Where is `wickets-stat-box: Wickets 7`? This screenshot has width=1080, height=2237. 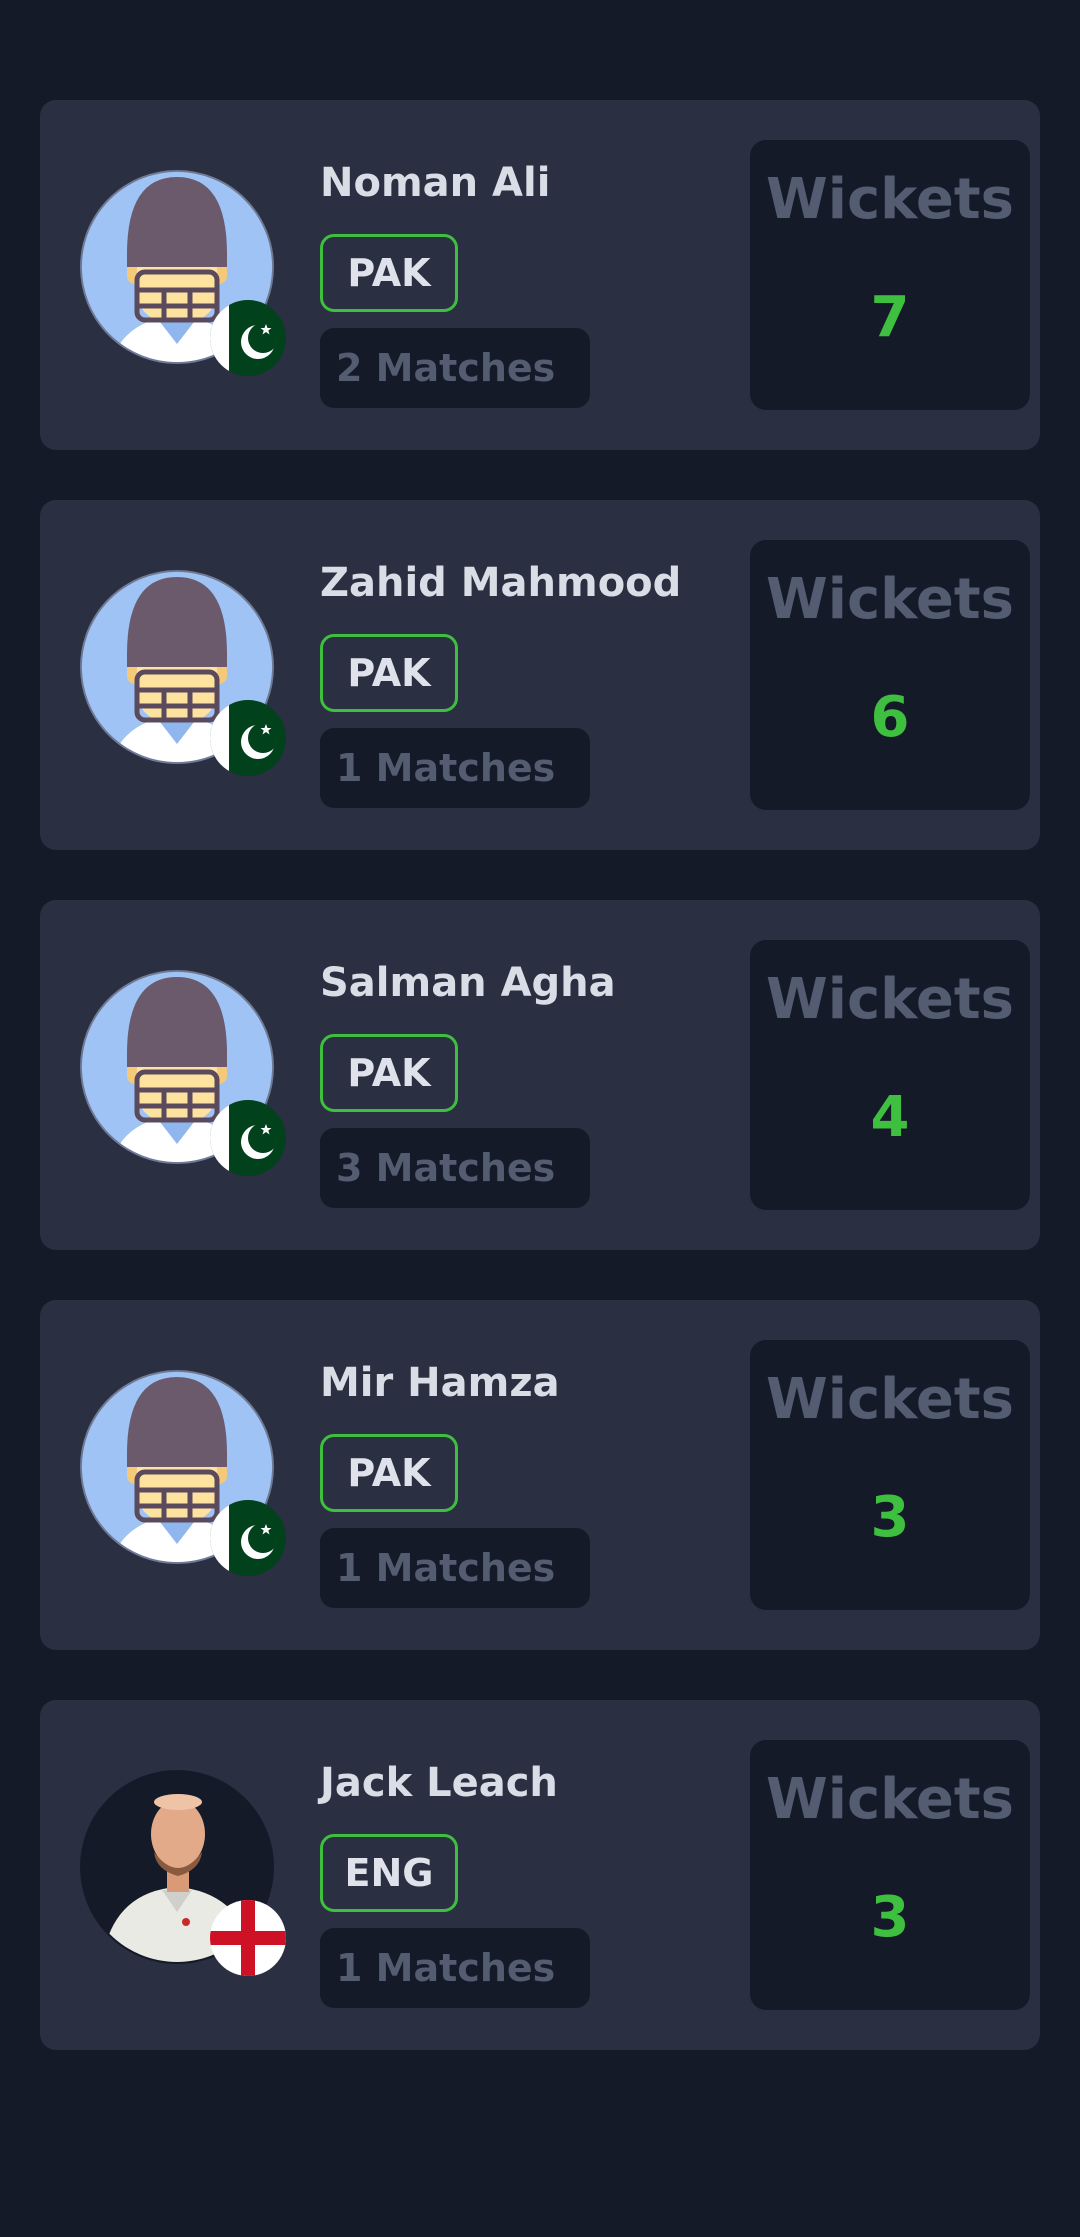 wickets-stat-box: Wickets 7 is located at coordinates (890, 275).